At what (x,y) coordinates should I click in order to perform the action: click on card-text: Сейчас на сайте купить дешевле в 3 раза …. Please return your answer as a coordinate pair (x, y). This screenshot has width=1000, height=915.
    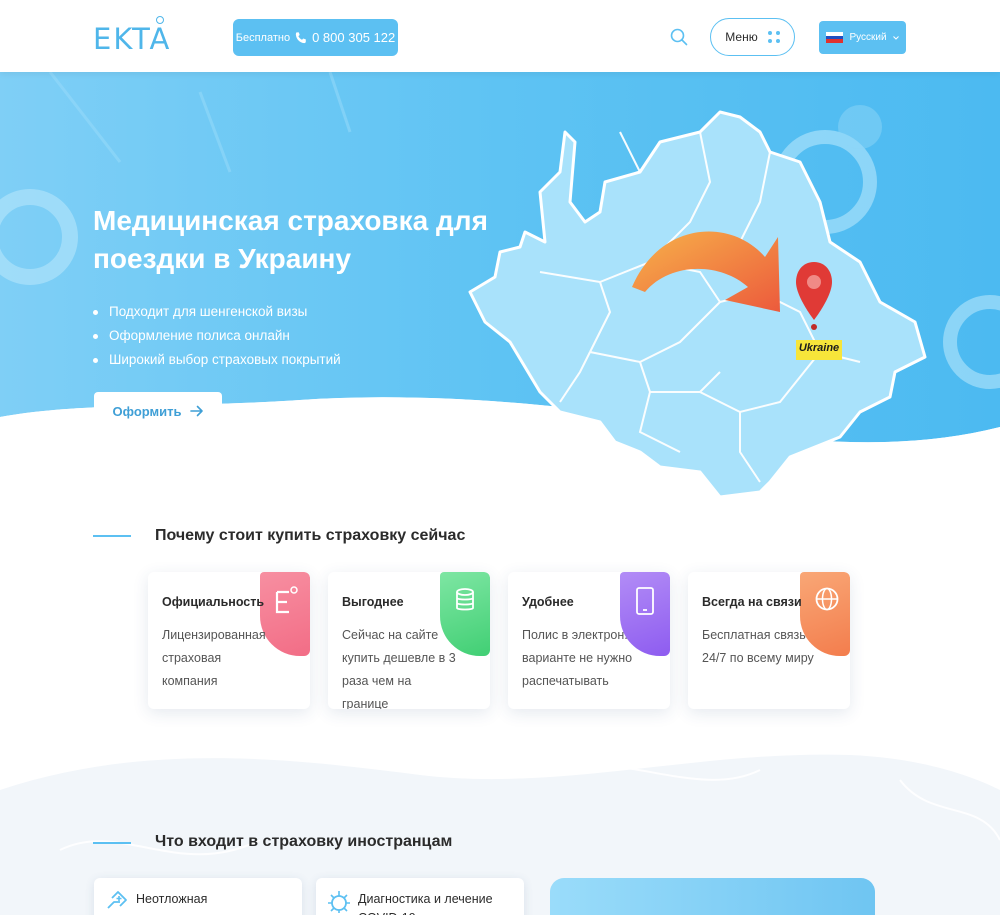
    Looking at the image, I should click on (399, 668).